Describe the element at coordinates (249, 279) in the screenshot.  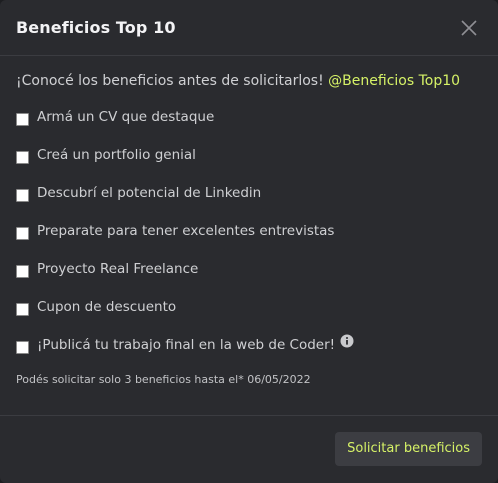
I see `option-freelance: Proyecto Real Freelance` at that location.